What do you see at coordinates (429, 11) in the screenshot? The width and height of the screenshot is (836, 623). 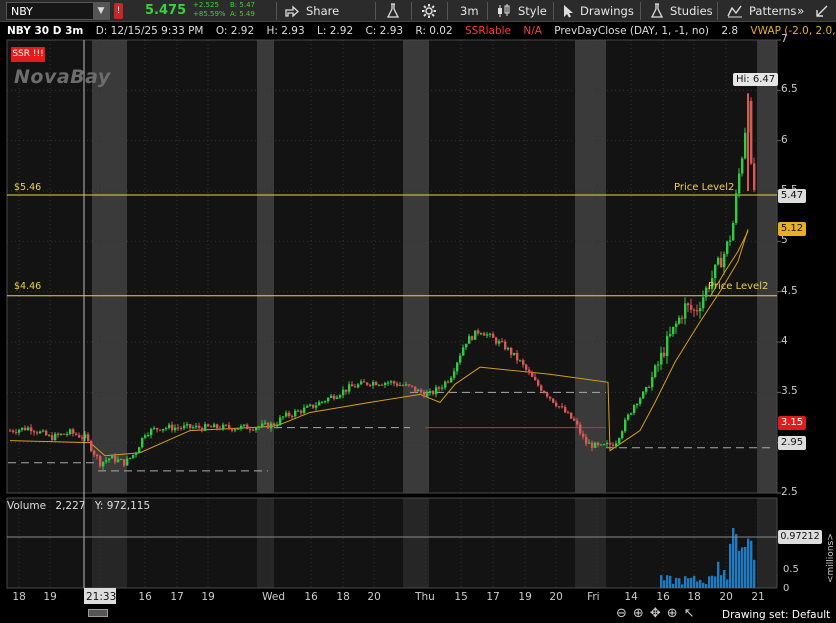 I see `settings-button` at bounding box center [429, 11].